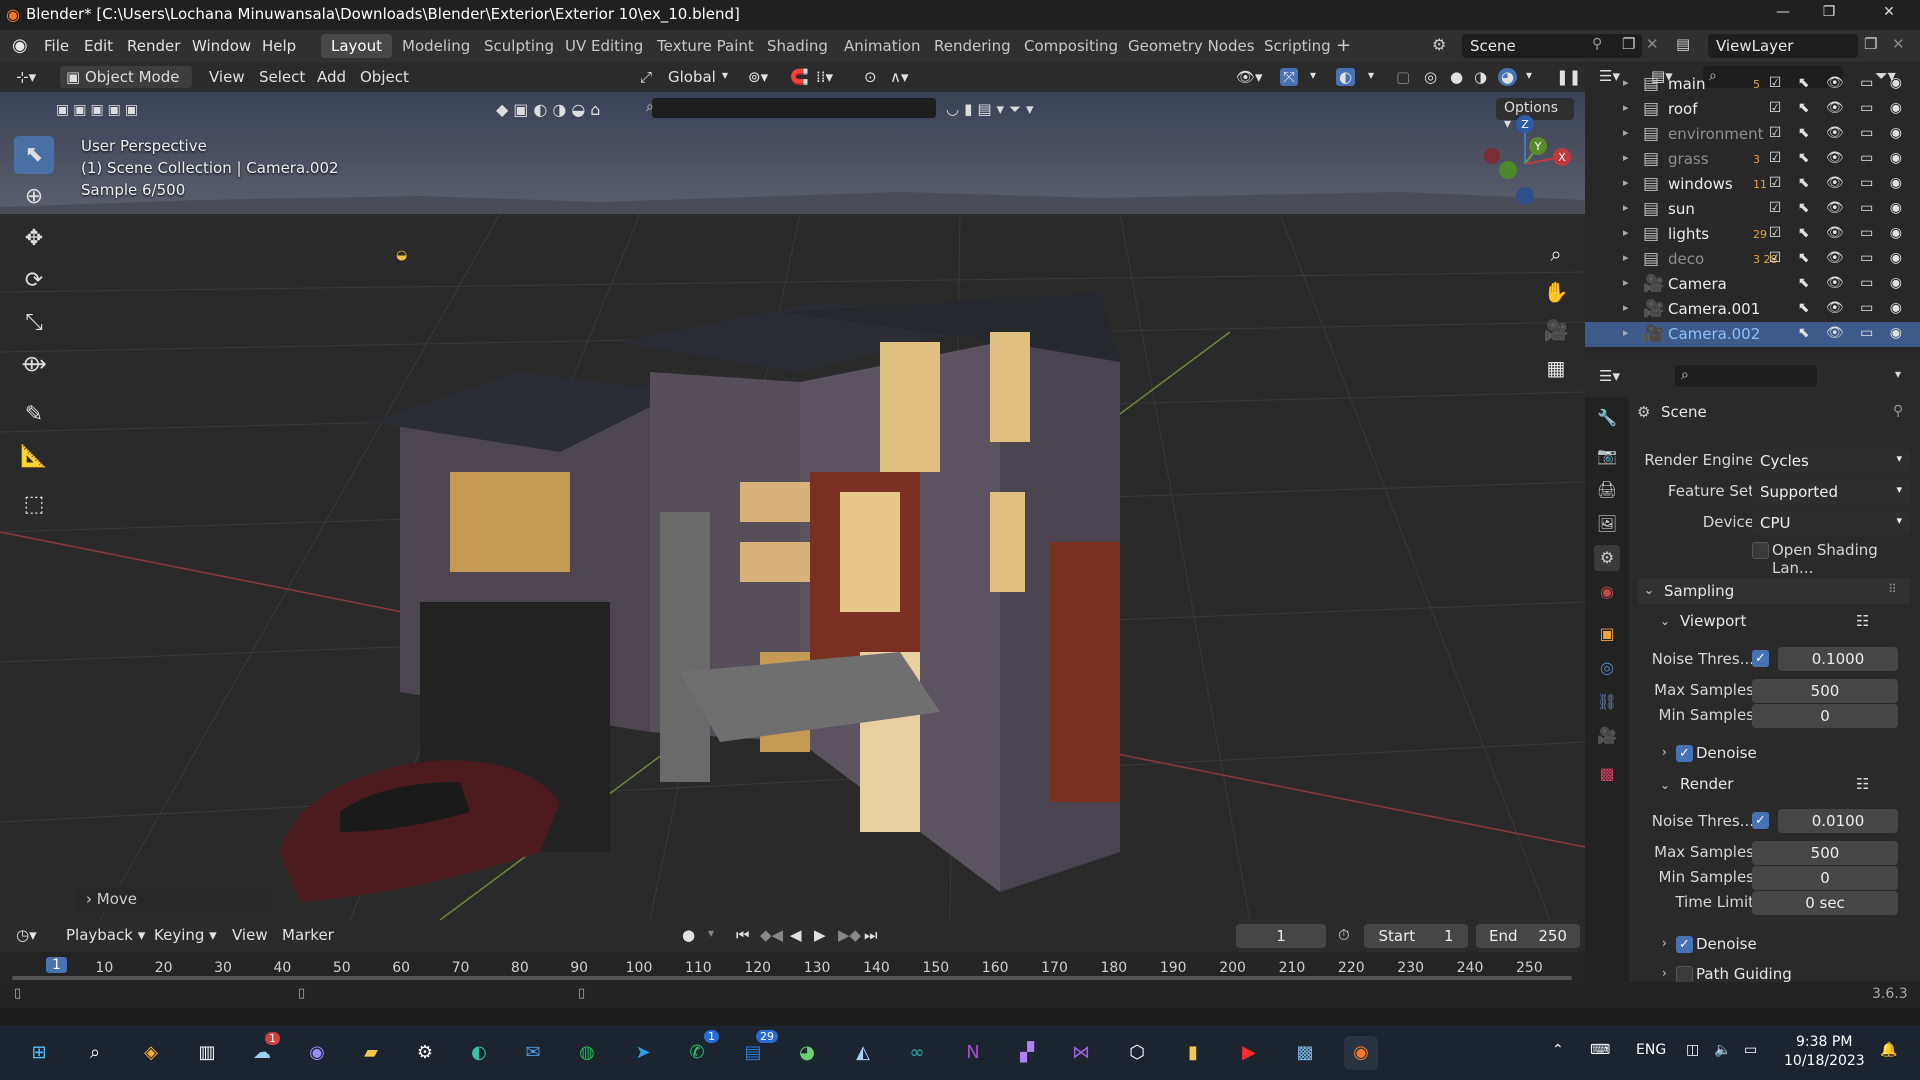 Image resolution: width=1920 pixels, height=1080 pixels. I want to click on rendered-shading-icon: ◕, so click(1508, 77).